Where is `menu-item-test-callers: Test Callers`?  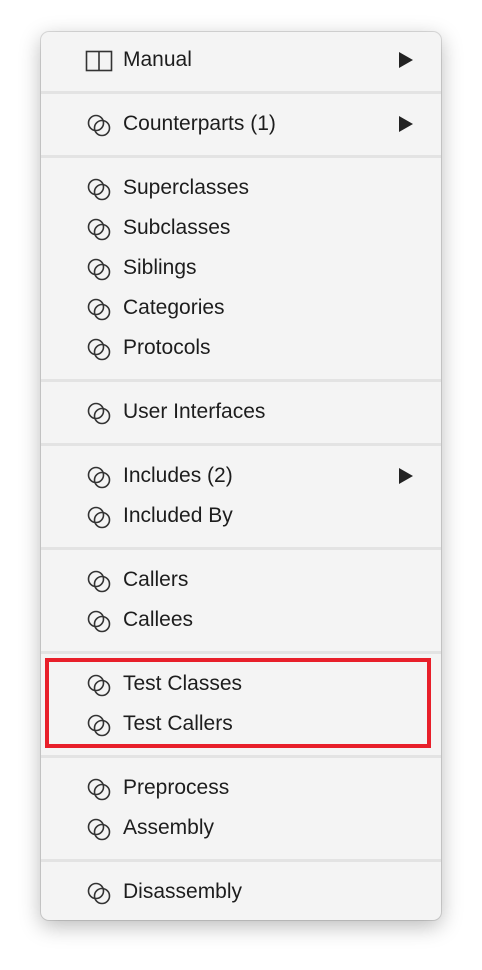
menu-item-test-callers: Test Callers is located at coordinates (241, 724).